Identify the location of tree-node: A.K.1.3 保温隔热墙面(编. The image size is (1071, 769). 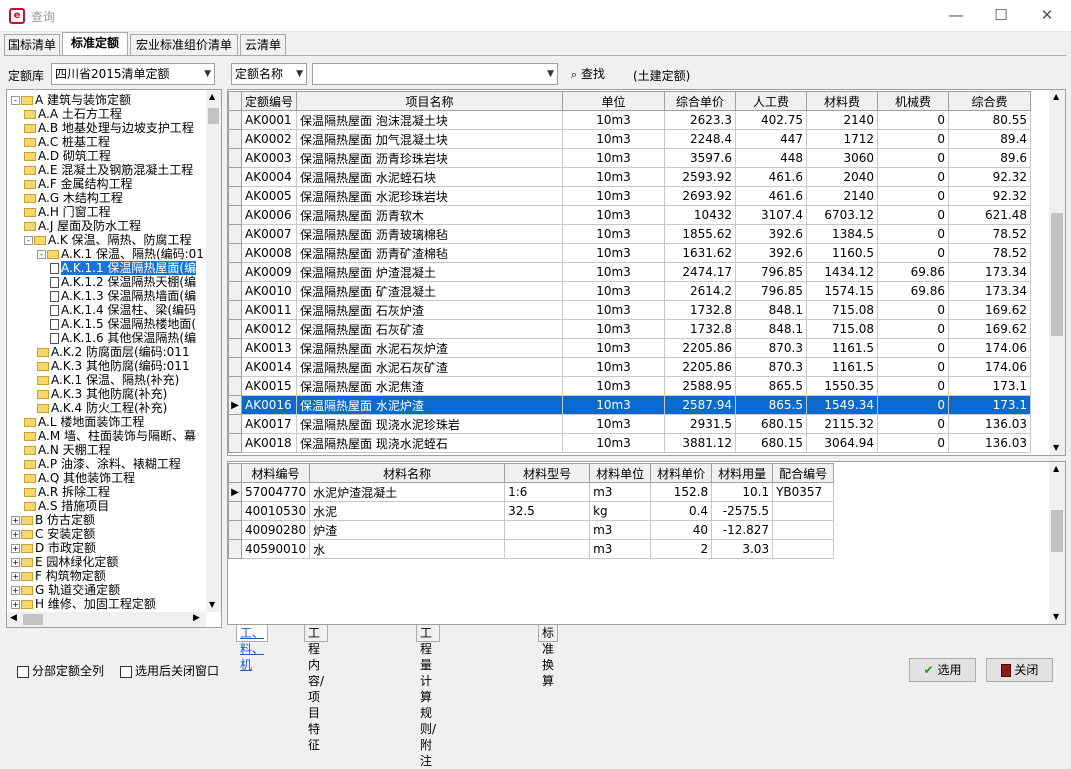
(123, 296).